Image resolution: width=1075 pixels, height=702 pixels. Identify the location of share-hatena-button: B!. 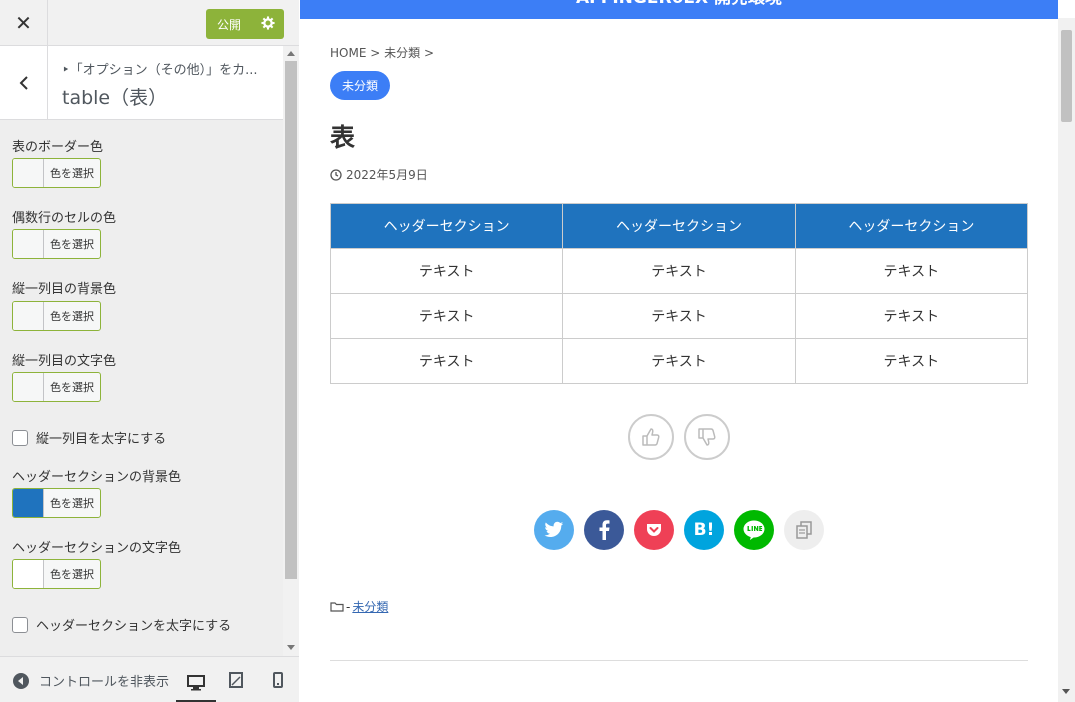
(704, 530).